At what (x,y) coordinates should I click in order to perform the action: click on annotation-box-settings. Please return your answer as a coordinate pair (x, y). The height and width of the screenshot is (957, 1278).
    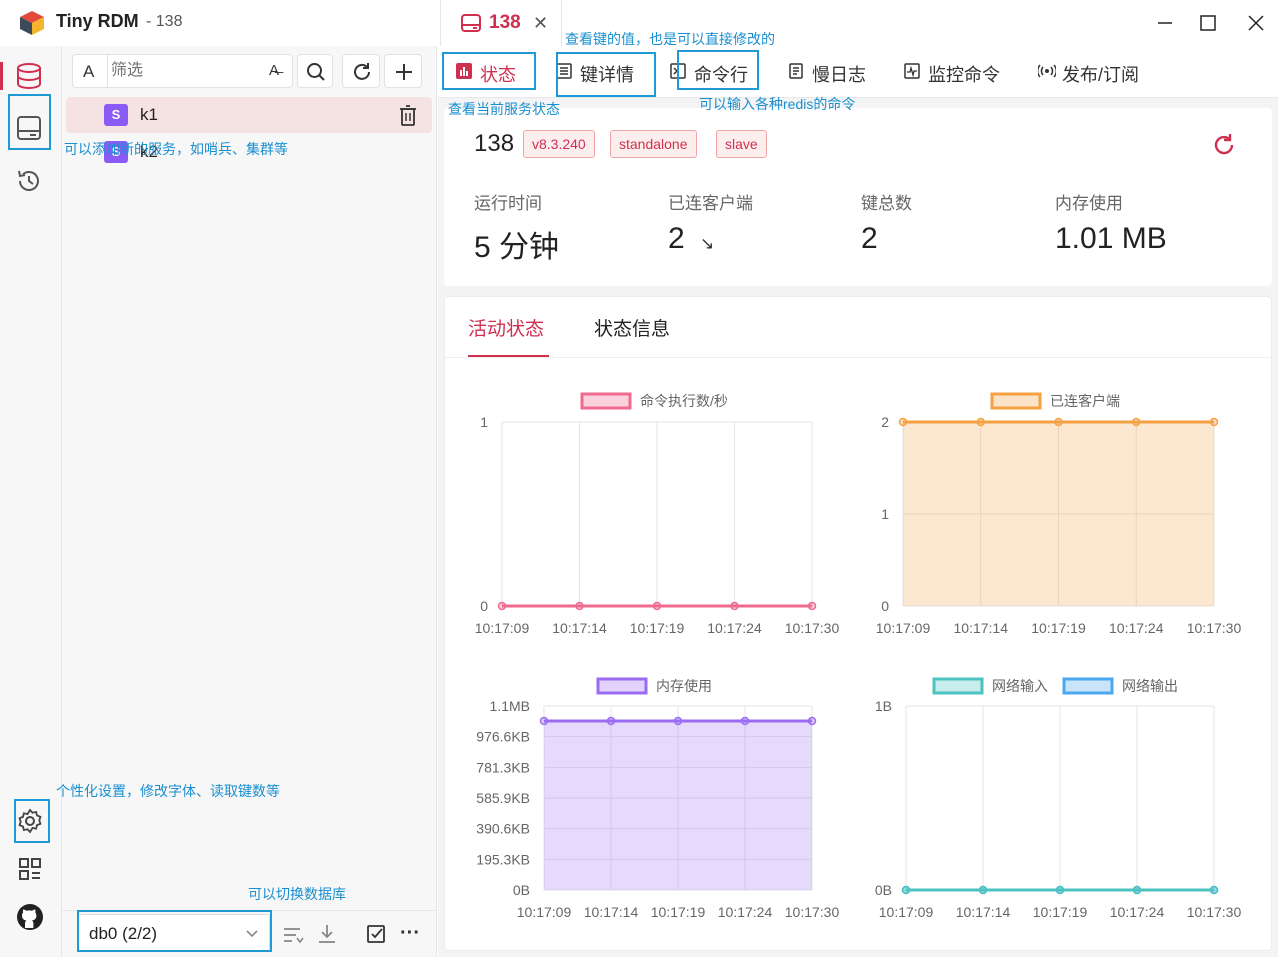
    Looking at the image, I should click on (32, 821).